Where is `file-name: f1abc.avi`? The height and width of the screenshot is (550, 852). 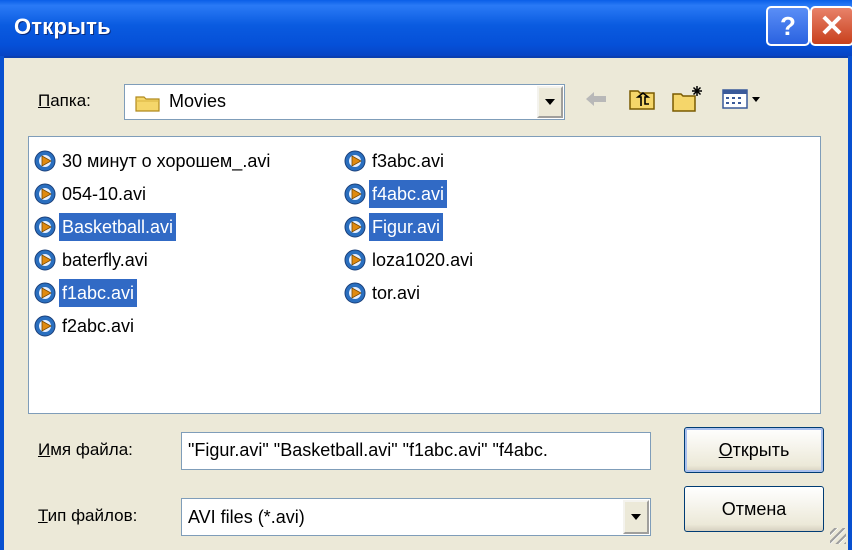 file-name: f1abc.avi is located at coordinates (98, 293).